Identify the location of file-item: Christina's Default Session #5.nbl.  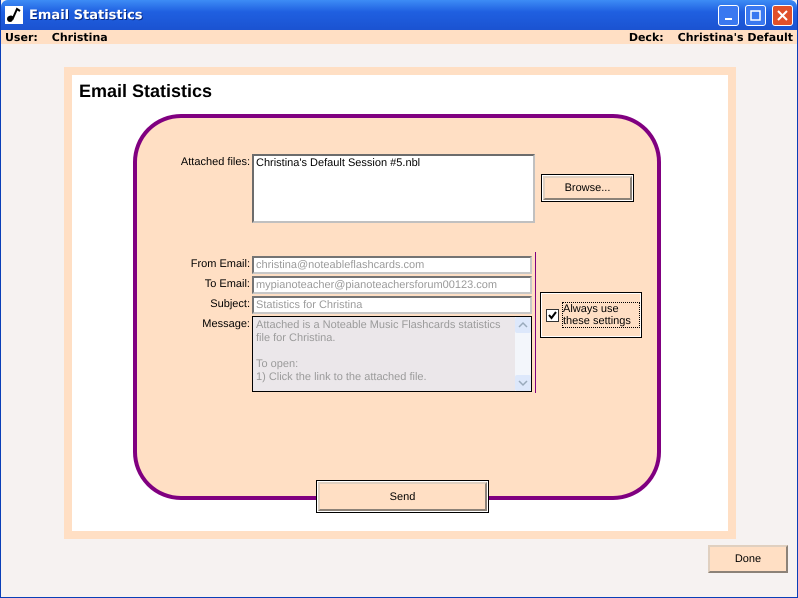
(393, 163).